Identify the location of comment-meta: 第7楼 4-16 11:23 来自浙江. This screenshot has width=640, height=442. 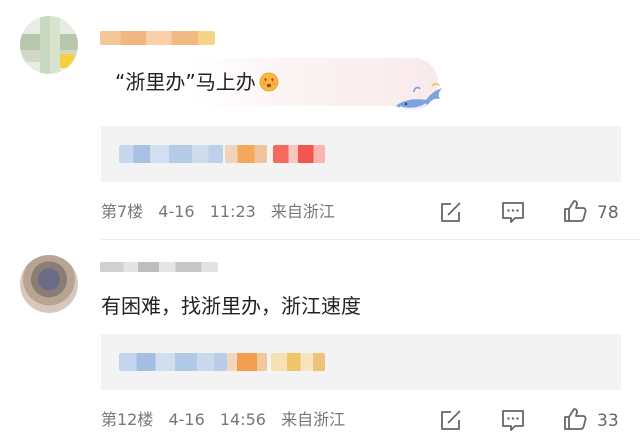
(218, 212).